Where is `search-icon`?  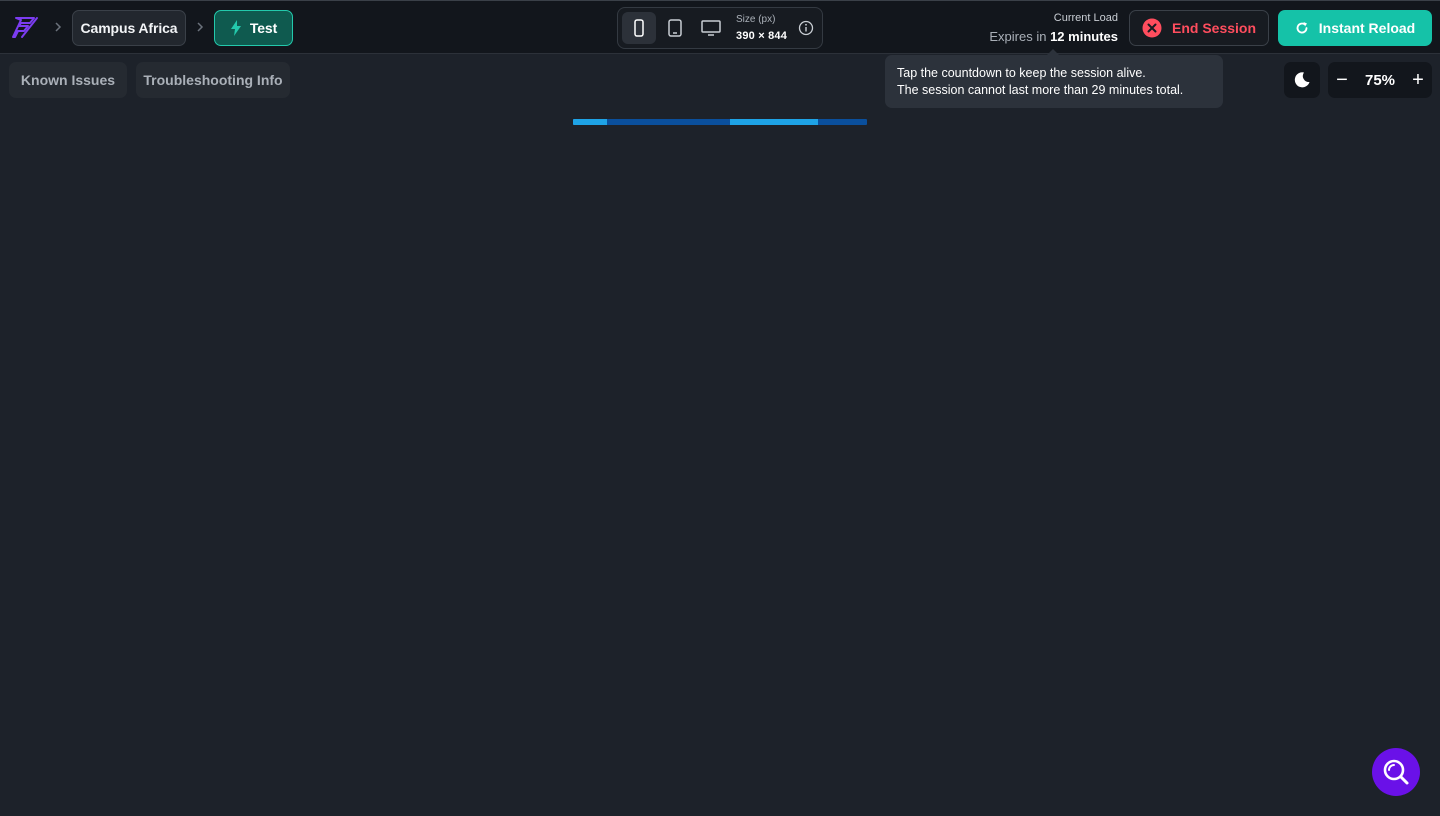 search-icon is located at coordinates (1396, 772).